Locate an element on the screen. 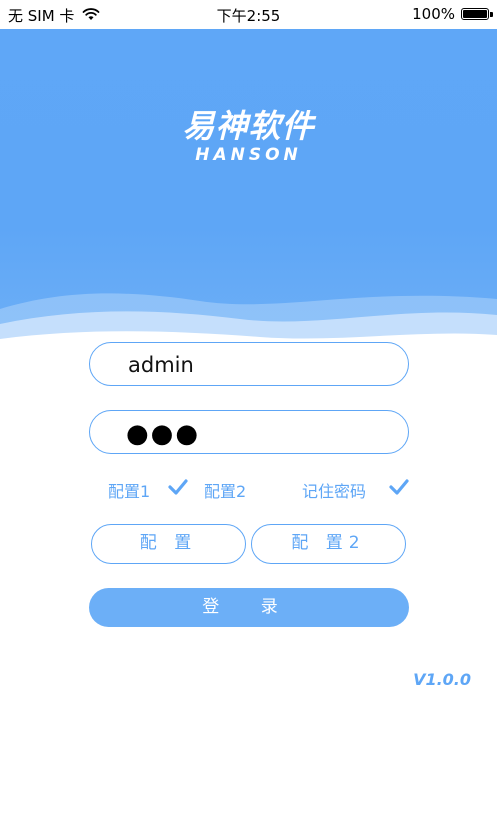 The width and height of the screenshot is (497, 833). status-bar: 无 SIM 卡 下午2:55 100% is located at coordinates (248, 14).